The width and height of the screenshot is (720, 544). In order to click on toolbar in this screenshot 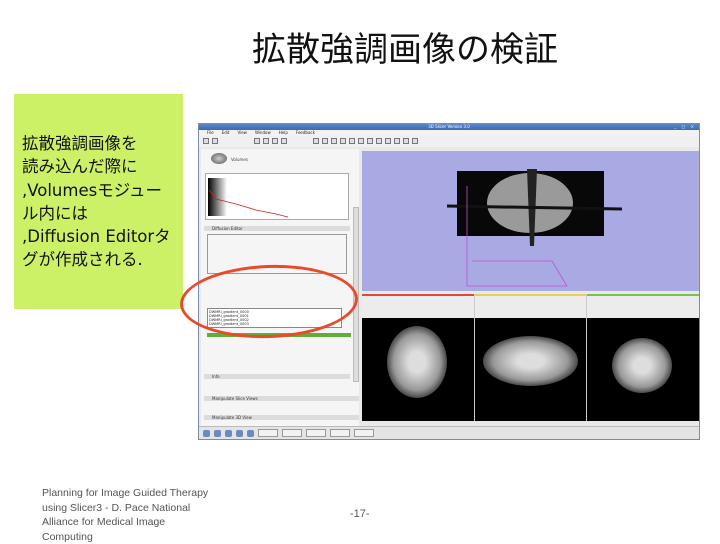, I will do `click(449, 141)`.